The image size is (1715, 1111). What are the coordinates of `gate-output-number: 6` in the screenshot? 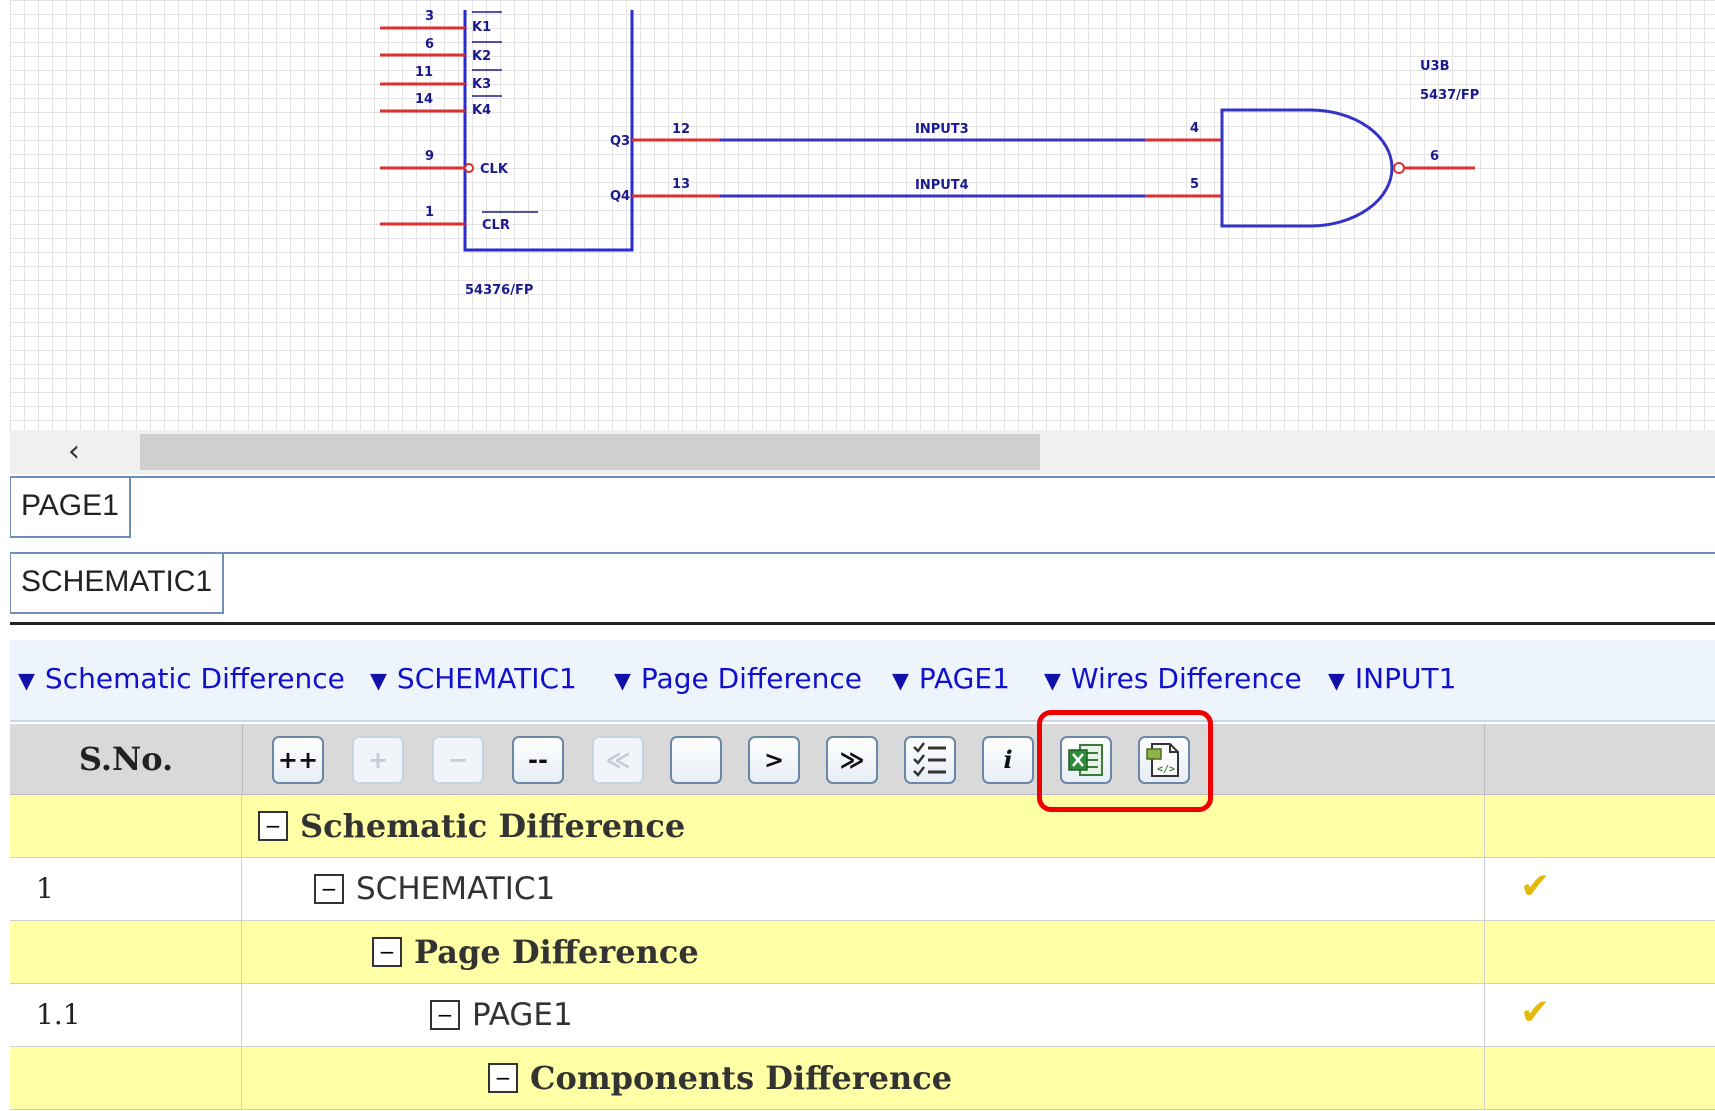 It's located at (1434, 156).